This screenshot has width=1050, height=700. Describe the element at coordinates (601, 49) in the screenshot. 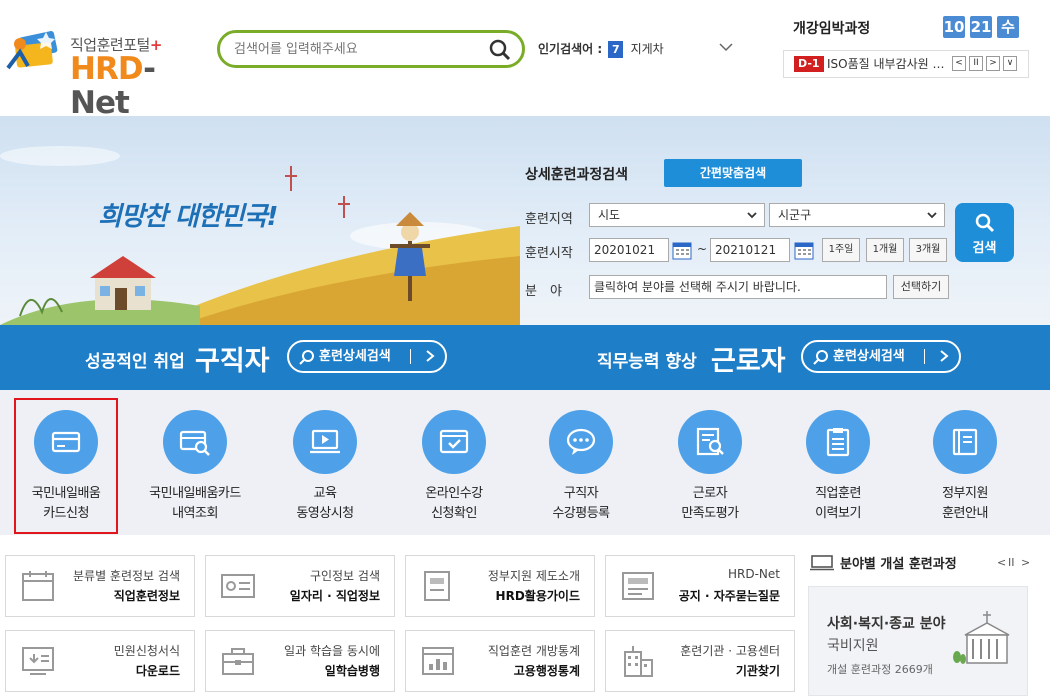

I see `popular-keywords: 인기검색어 : 7 지게차` at that location.